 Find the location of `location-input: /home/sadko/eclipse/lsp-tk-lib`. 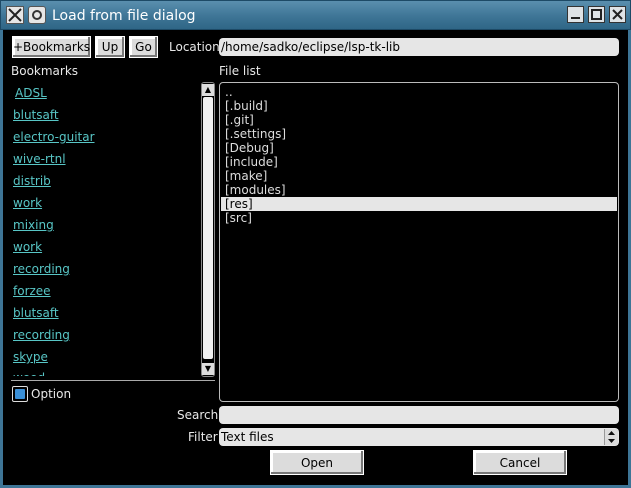

location-input: /home/sadko/eclipse/lsp-tk-lib is located at coordinates (419, 47).